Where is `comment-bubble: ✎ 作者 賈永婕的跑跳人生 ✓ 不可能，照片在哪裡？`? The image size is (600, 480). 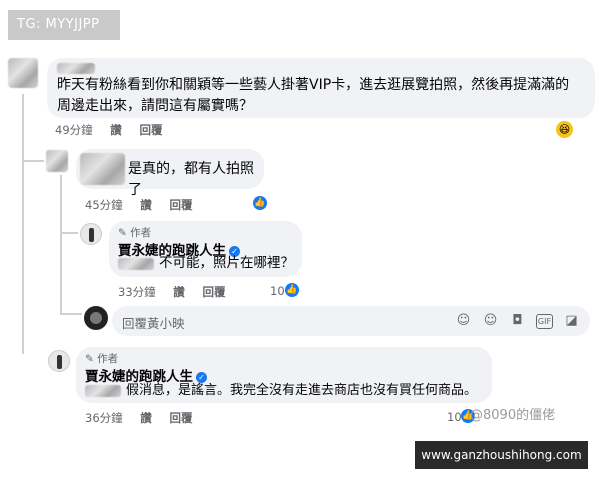
comment-bubble: ✎ 作者 賈永婕的跑跳人生 ✓ 不可能，照片在哪裡？ is located at coordinates (205, 249).